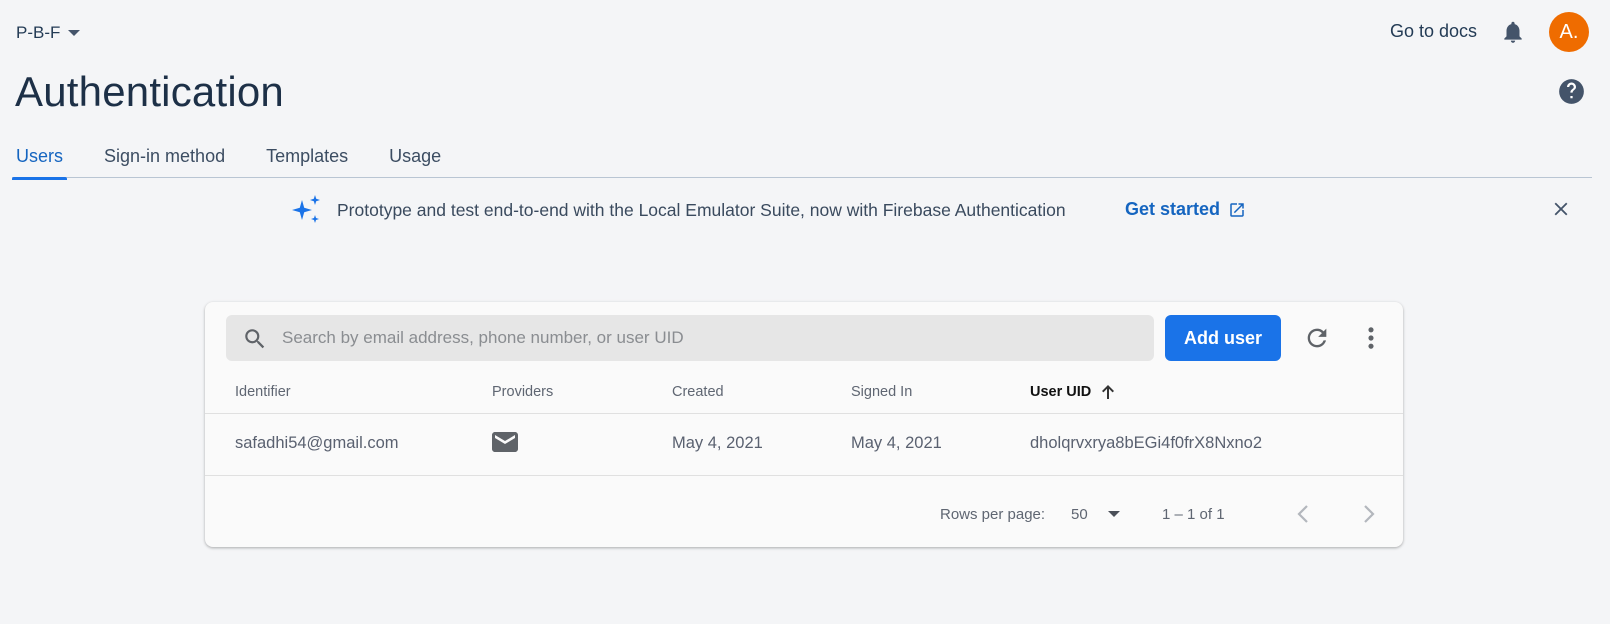 Image resolution: width=1610 pixels, height=624 pixels. Describe the element at coordinates (1079, 514) in the screenshot. I see `rows-per-page-value: 50` at that location.